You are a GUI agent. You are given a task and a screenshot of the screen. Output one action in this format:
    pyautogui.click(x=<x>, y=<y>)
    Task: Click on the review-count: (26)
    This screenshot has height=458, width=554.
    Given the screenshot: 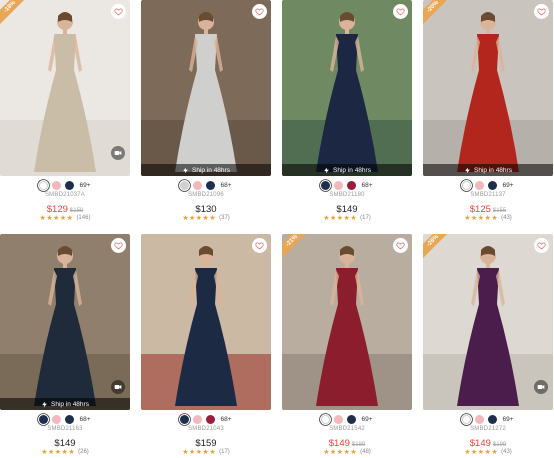 What is the action you would take?
    pyautogui.click(x=83, y=452)
    